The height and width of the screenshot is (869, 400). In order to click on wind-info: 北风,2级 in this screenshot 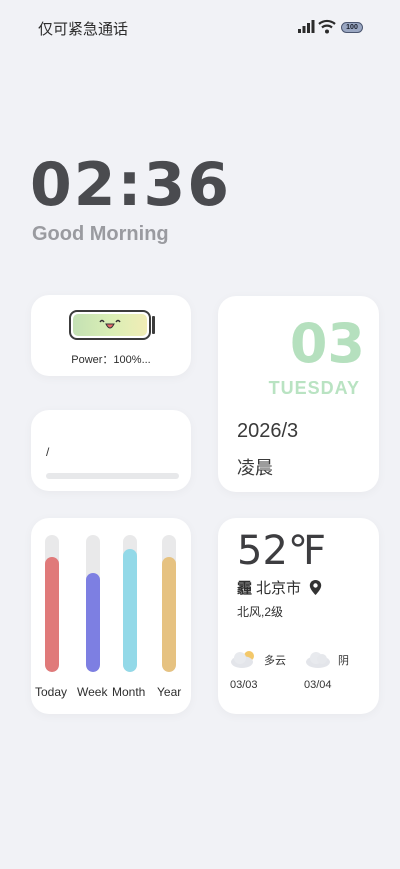, I will do `click(260, 612)`.